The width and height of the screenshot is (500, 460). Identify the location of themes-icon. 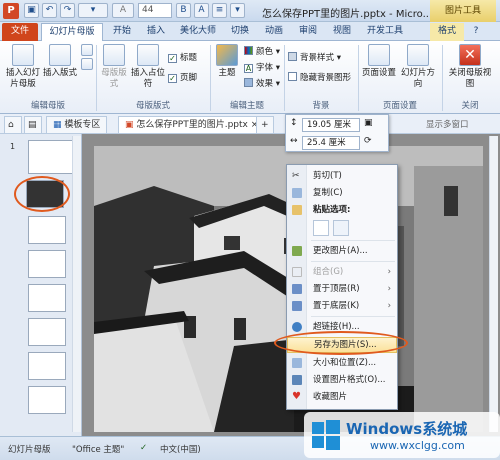
(227, 55).